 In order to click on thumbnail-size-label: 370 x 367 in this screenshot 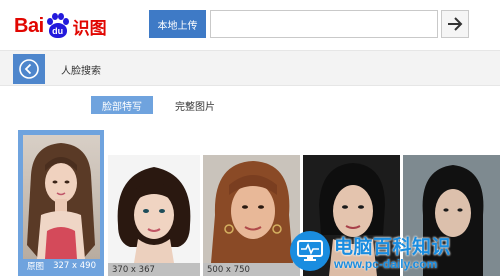, I will do `click(154, 269)`.